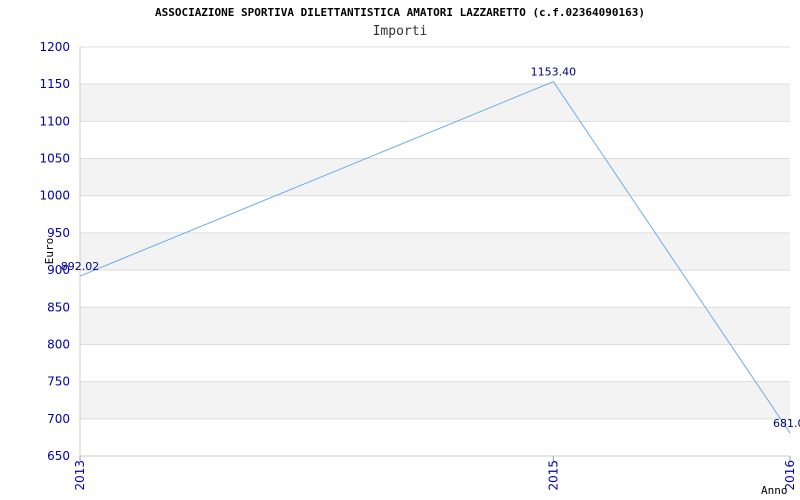 The height and width of the screenshot is (500, 800). I want to click on data-label: 681.0, so click(786, 423).